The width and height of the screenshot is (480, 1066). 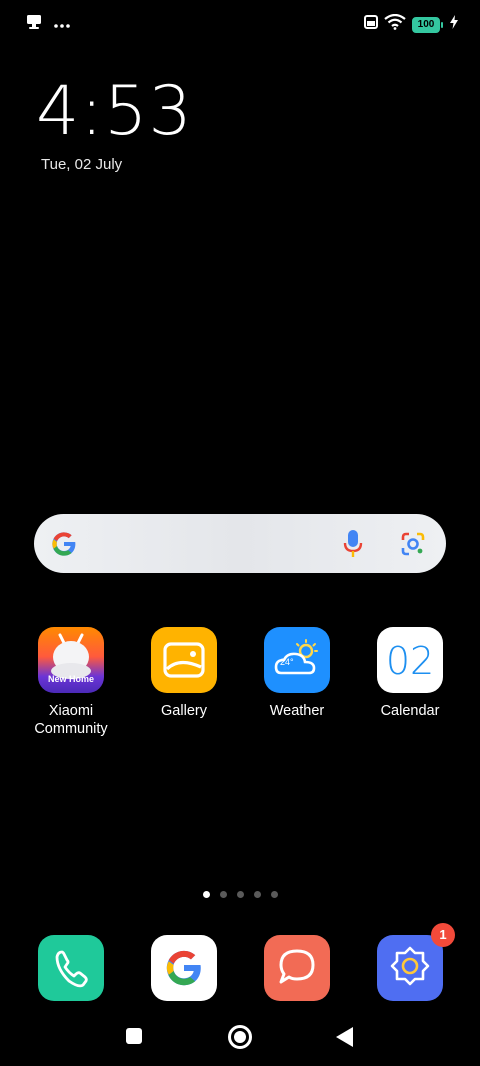 I want to click on weather-temp-text: 24°, so click(x=287, y=662).